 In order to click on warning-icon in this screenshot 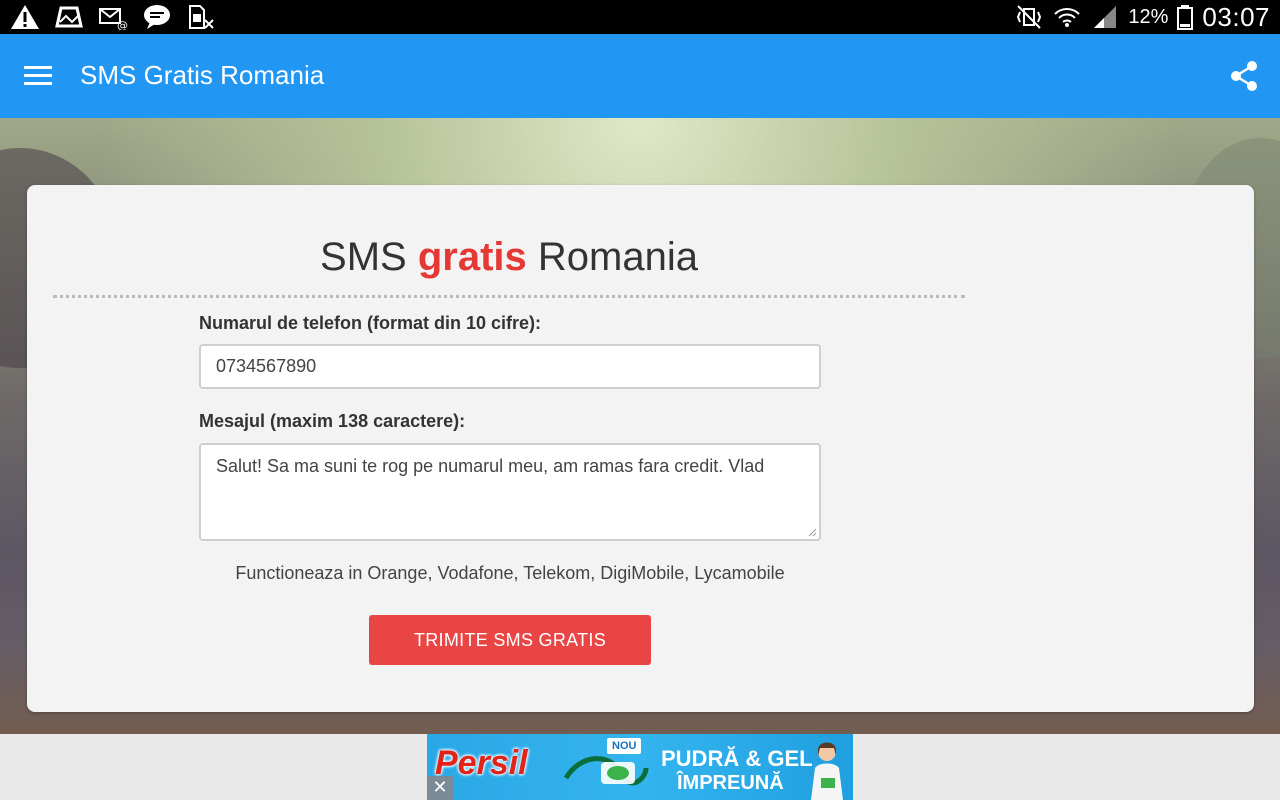, I will do `click(25, 17)`.